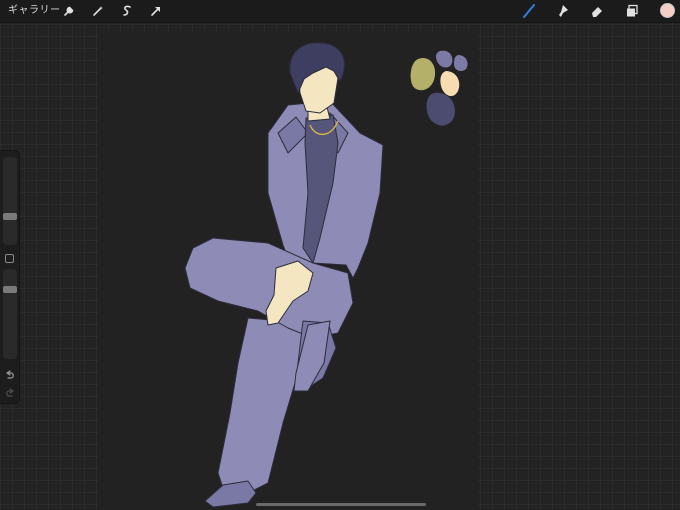  I want to click on gallery-button: ギャラリー, so click(34, 11).